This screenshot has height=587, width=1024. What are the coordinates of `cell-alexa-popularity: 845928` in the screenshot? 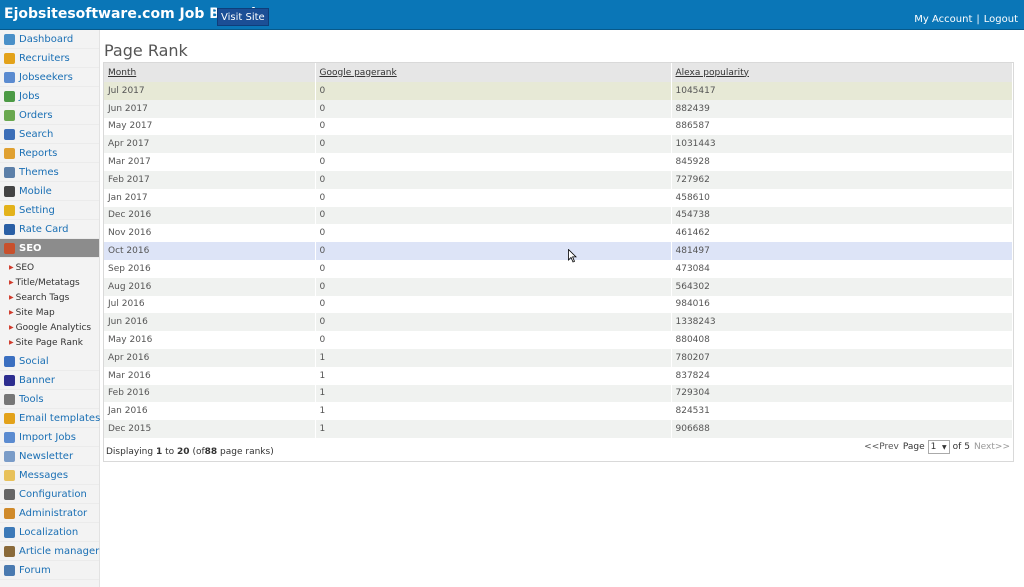 It's located at (842, 162).